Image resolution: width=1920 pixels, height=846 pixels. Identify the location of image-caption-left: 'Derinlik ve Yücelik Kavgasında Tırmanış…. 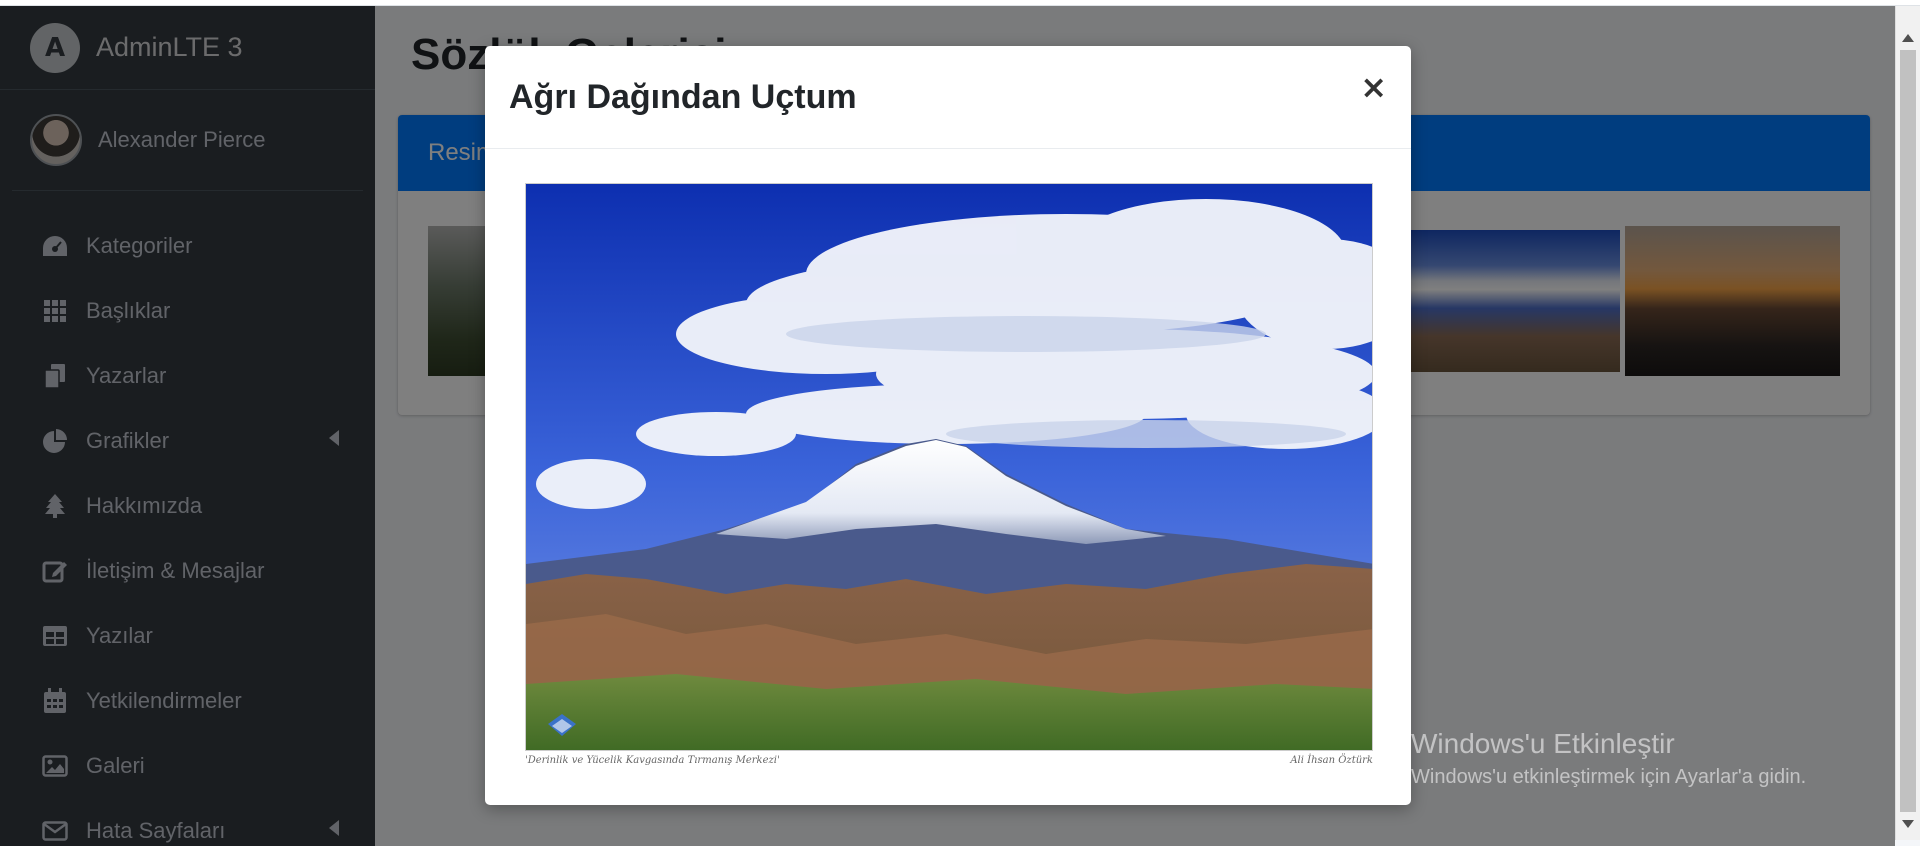
(652, 760).